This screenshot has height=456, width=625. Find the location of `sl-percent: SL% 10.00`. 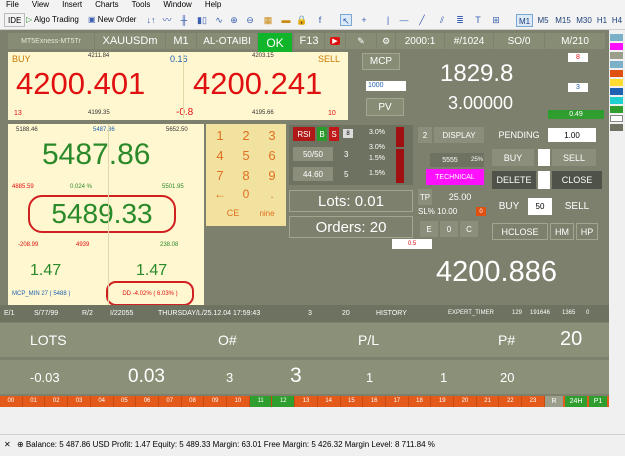

sl-percent: SL% 10.00 is located at coordinates (437, 211).